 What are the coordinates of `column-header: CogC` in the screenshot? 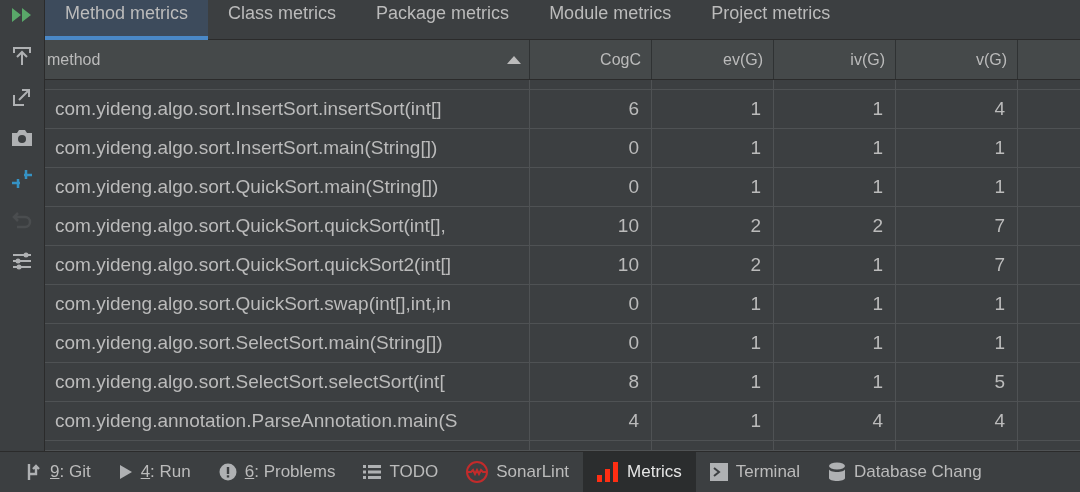 It's located at (620, 59).